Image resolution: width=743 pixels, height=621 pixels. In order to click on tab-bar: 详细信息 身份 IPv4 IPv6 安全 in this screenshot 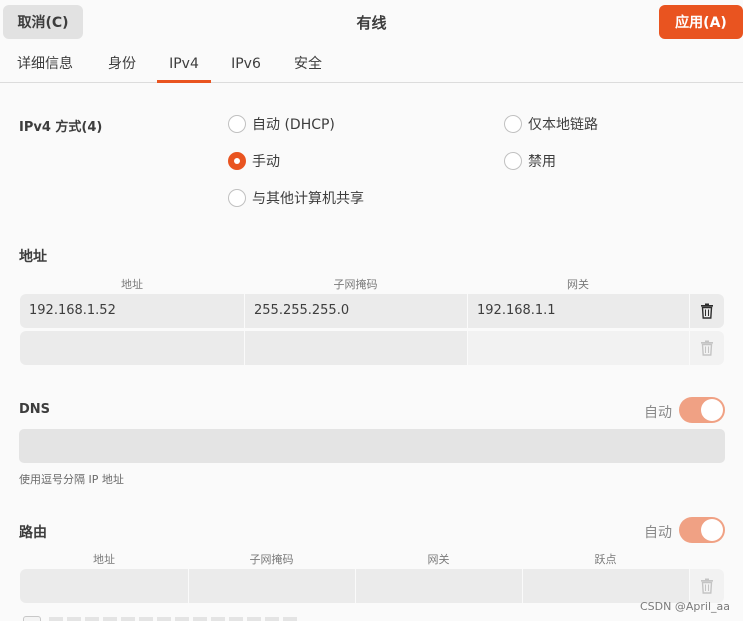, I will do `click(371, 64)`.